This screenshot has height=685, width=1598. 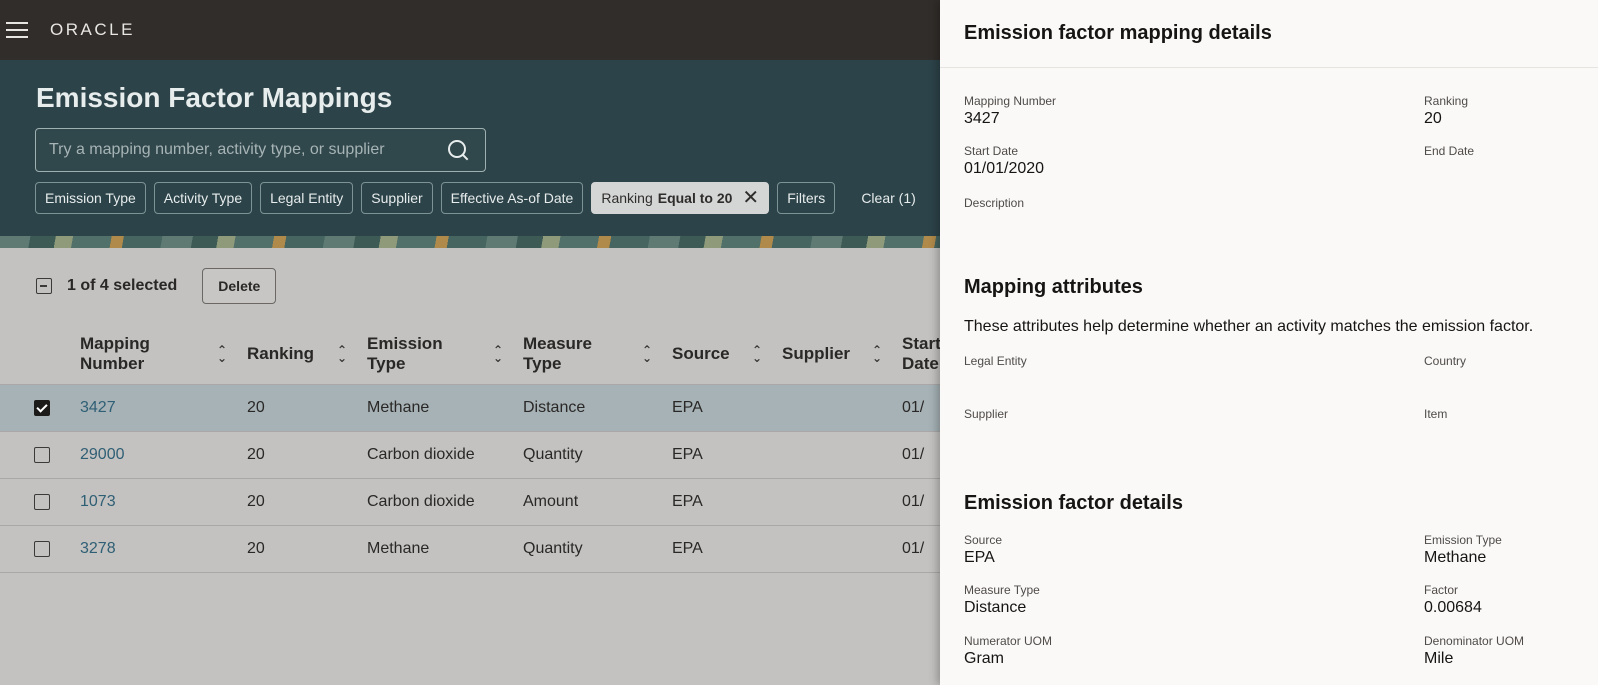 What do you see at coordinates (163, 354) in the screenshot?
I see `col-mapping-number: Mapping Number ⌃ ⌄` at bounding box center [163, 354].